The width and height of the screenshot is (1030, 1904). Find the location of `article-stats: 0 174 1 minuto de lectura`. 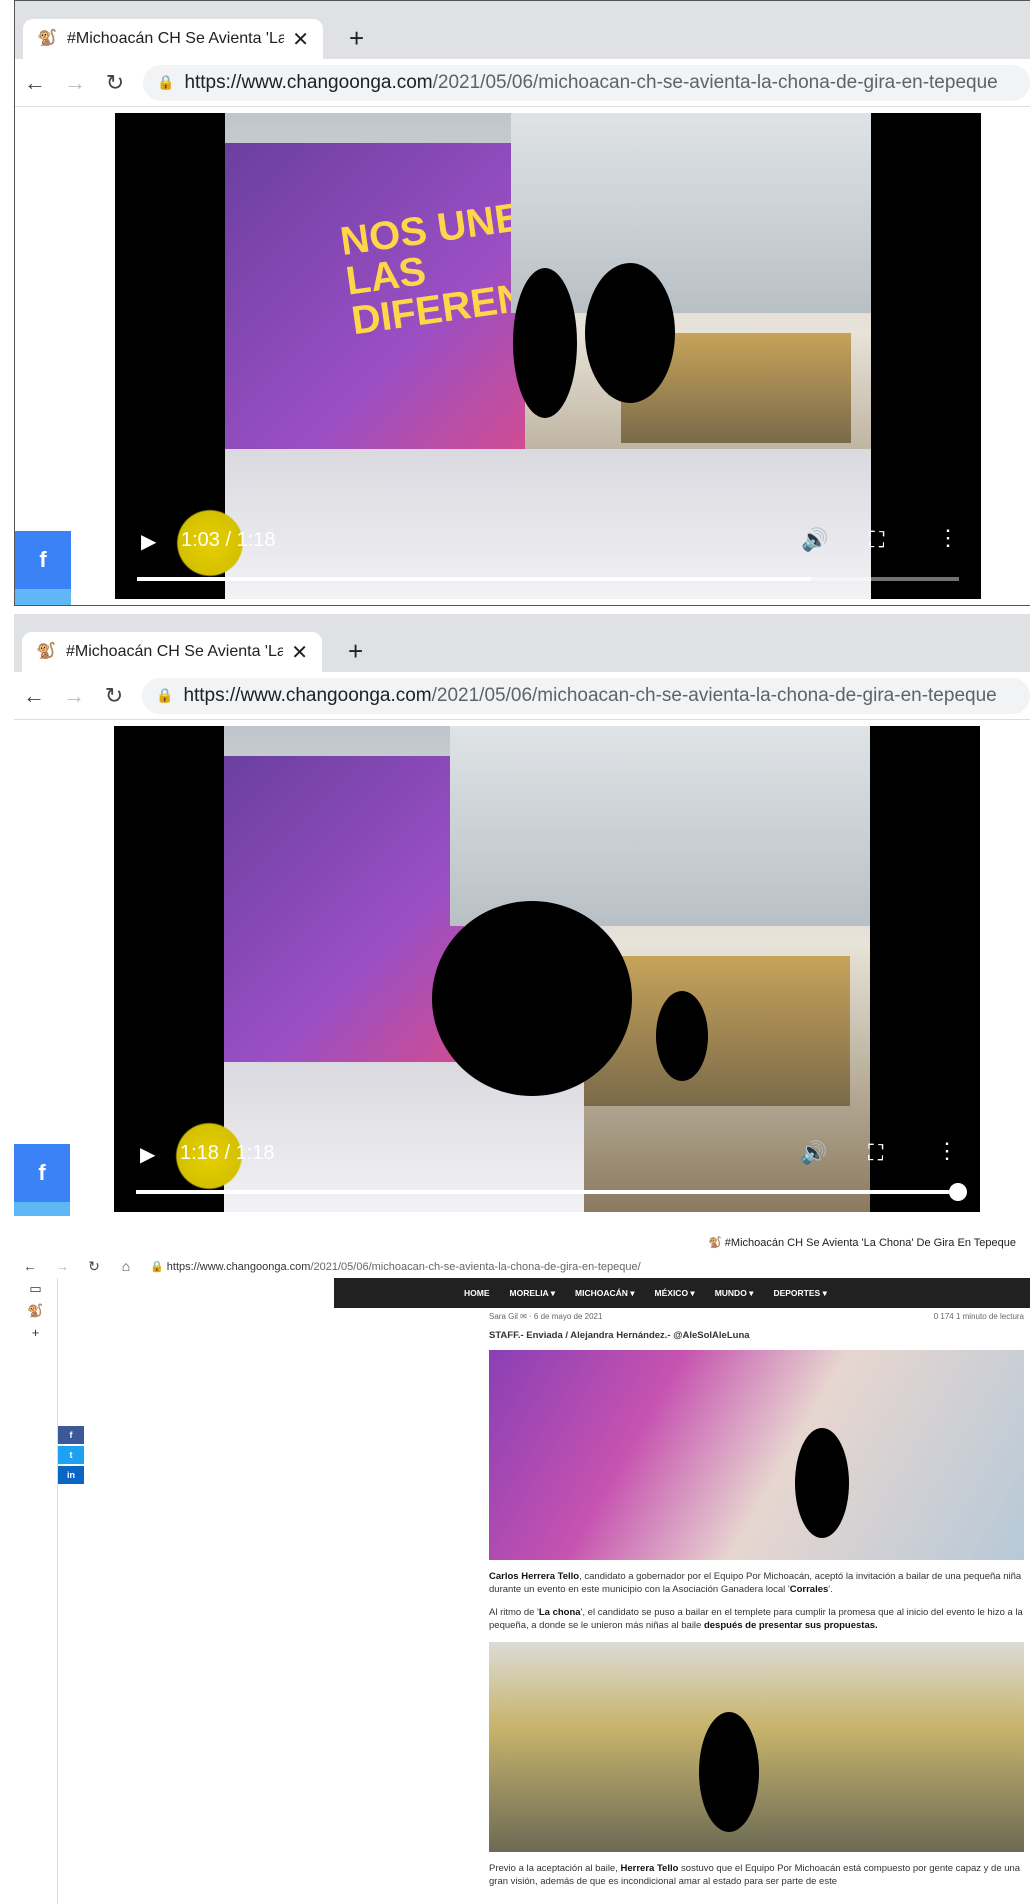

article-stats: 0 174 1 minuto de lectura is located at coordinates (978, 1316).